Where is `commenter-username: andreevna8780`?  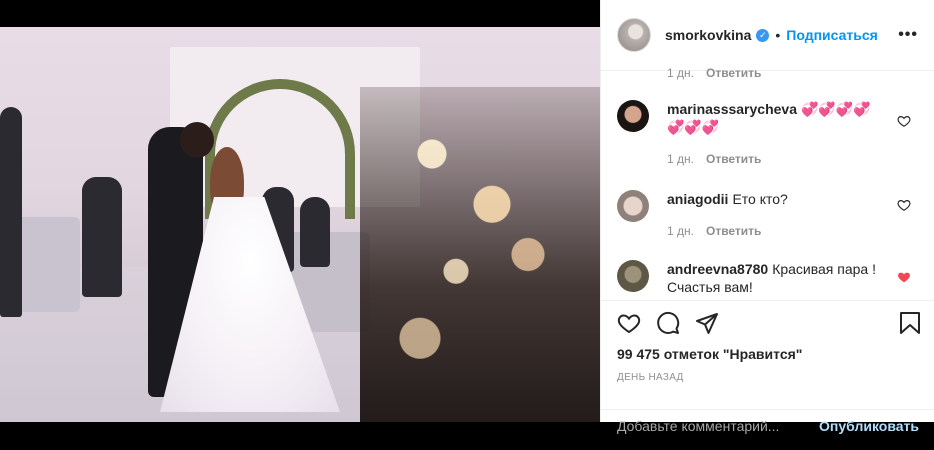 commenter-username: andreevna8780 is located at coordinates (717, 269).